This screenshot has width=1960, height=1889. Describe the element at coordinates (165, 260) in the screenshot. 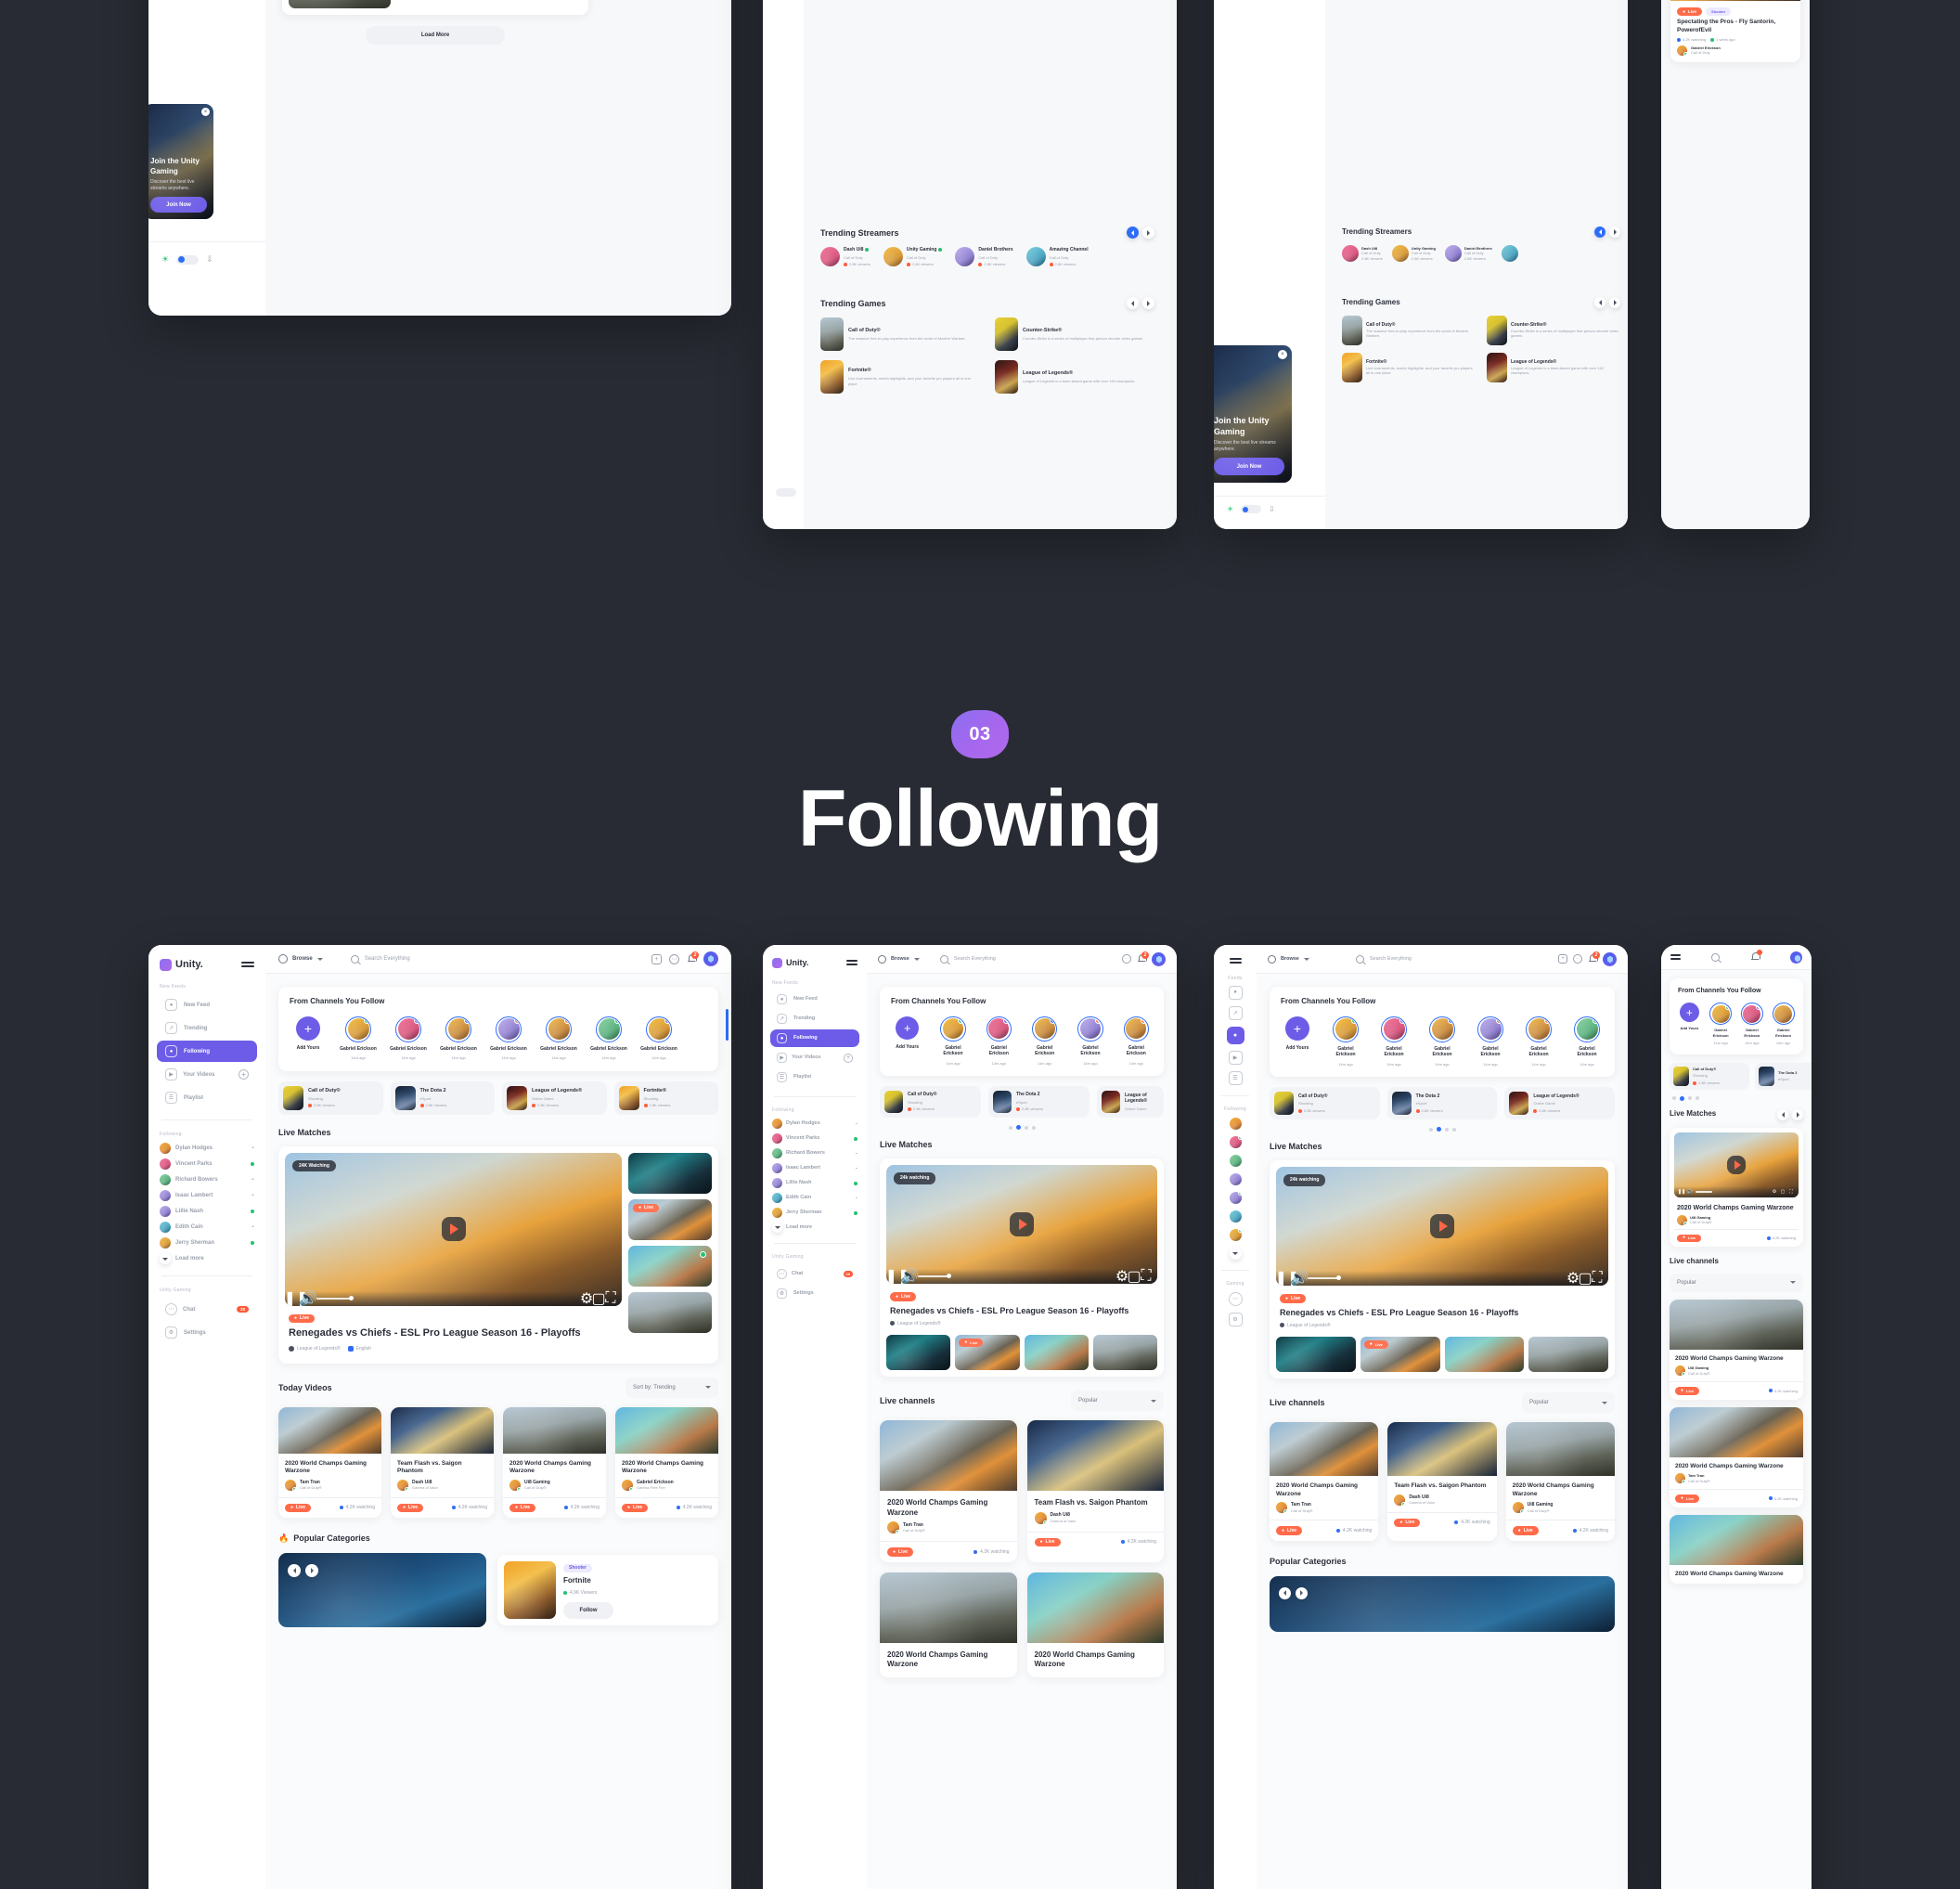

I see `brightness-icon: ☀` at that location.